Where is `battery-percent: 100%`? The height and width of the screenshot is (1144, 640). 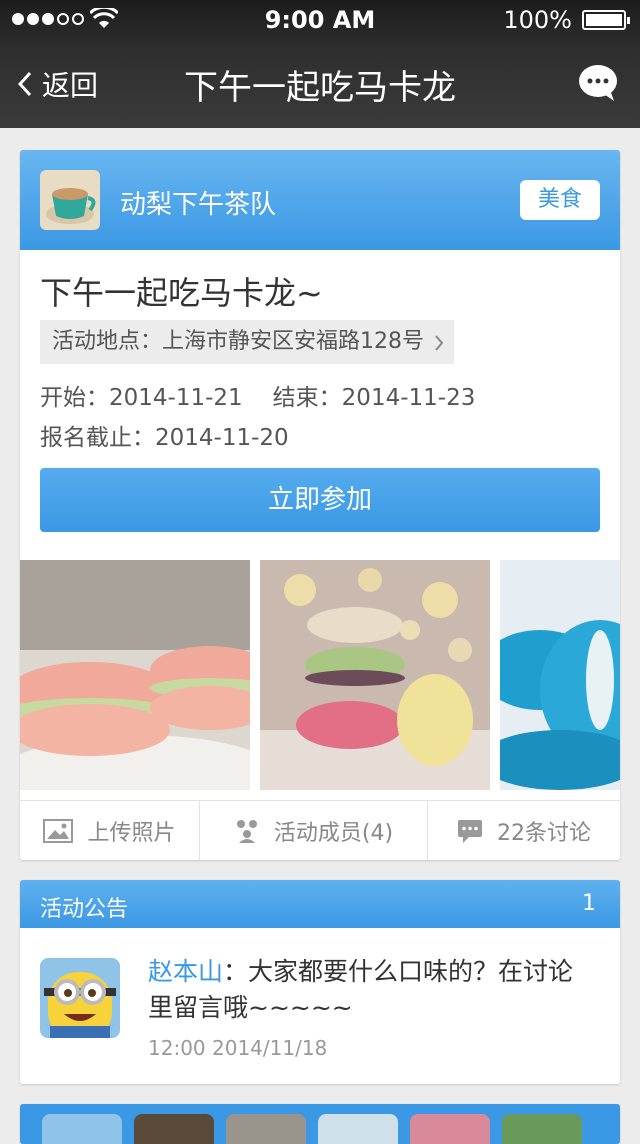
battery-percent: 100% is located at coordinates (537, 20).